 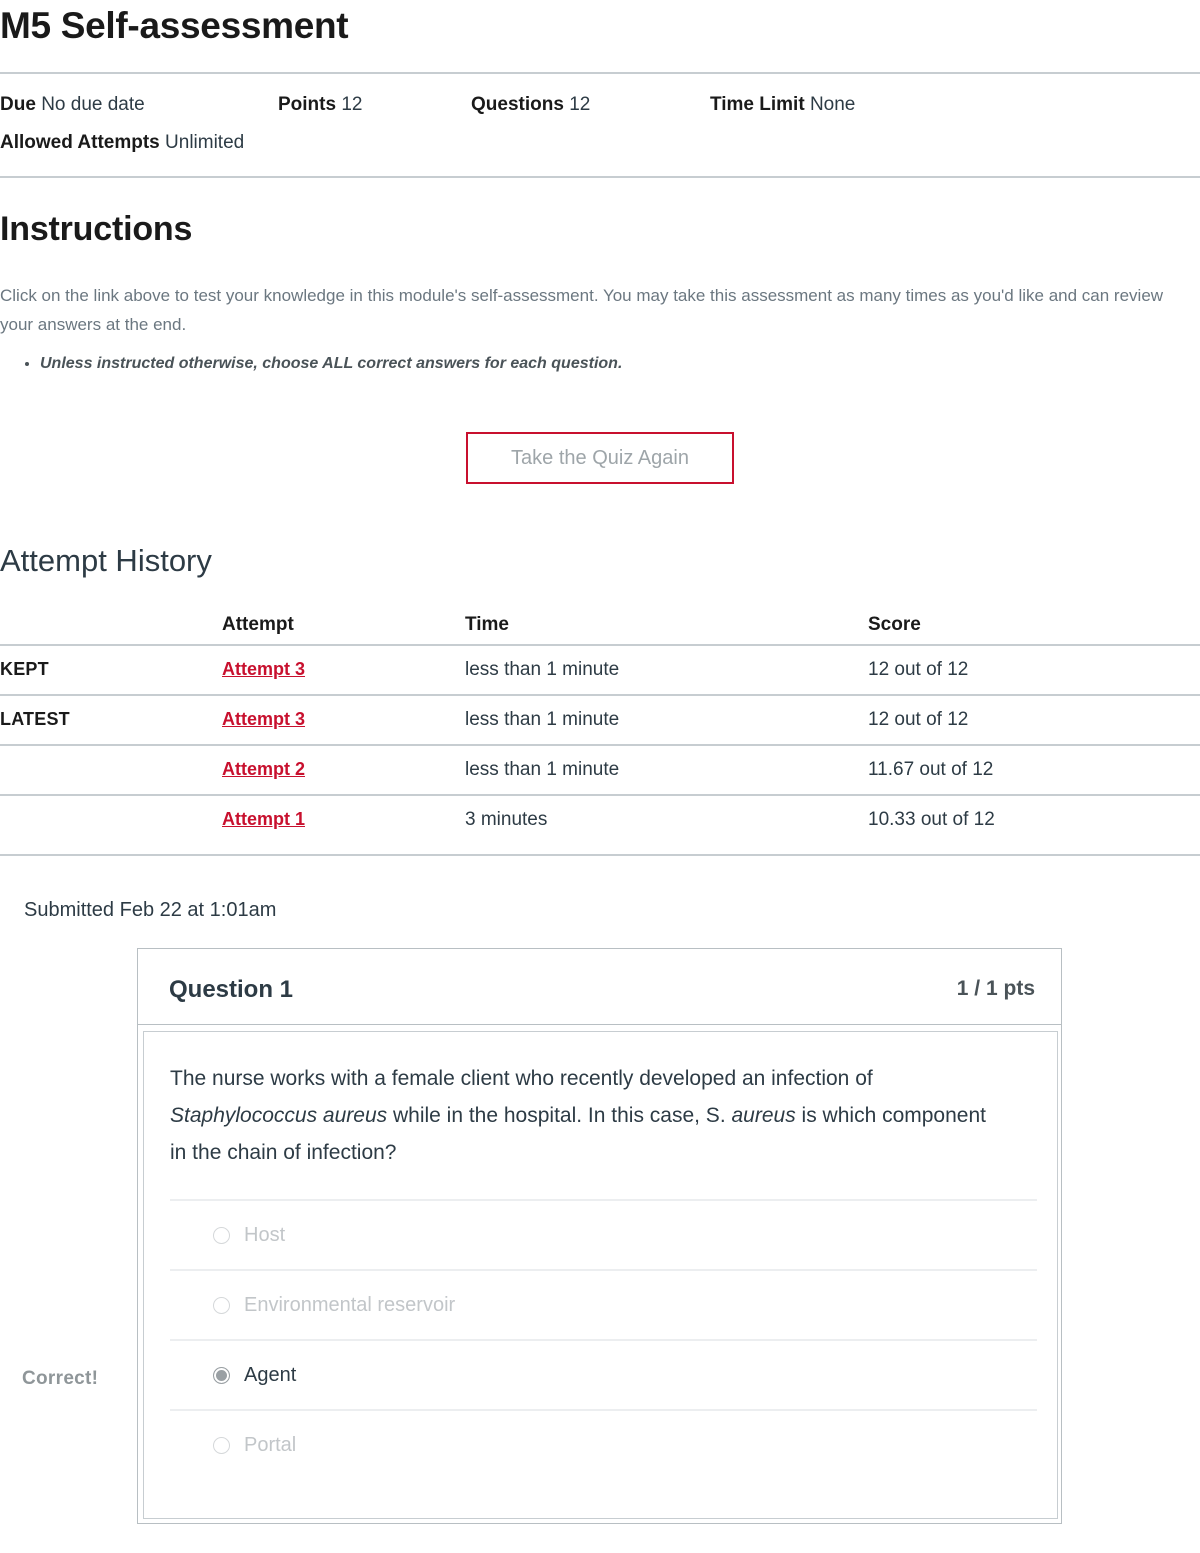 What do you see at coordinates (763, 1115) in the screenshot?
I see `prompt-italic-2: aureus` at bounding box center [763, 1115].